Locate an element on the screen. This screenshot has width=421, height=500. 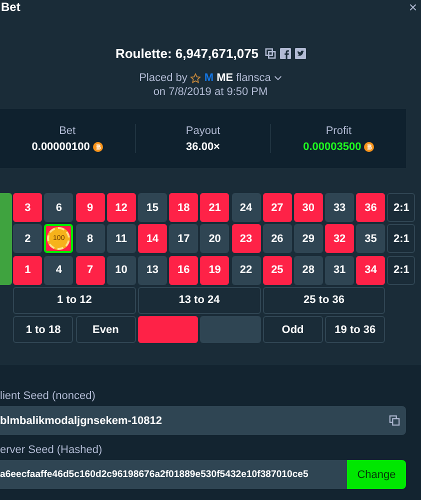
number-cell: 7 is located at coordinates (90, 270).